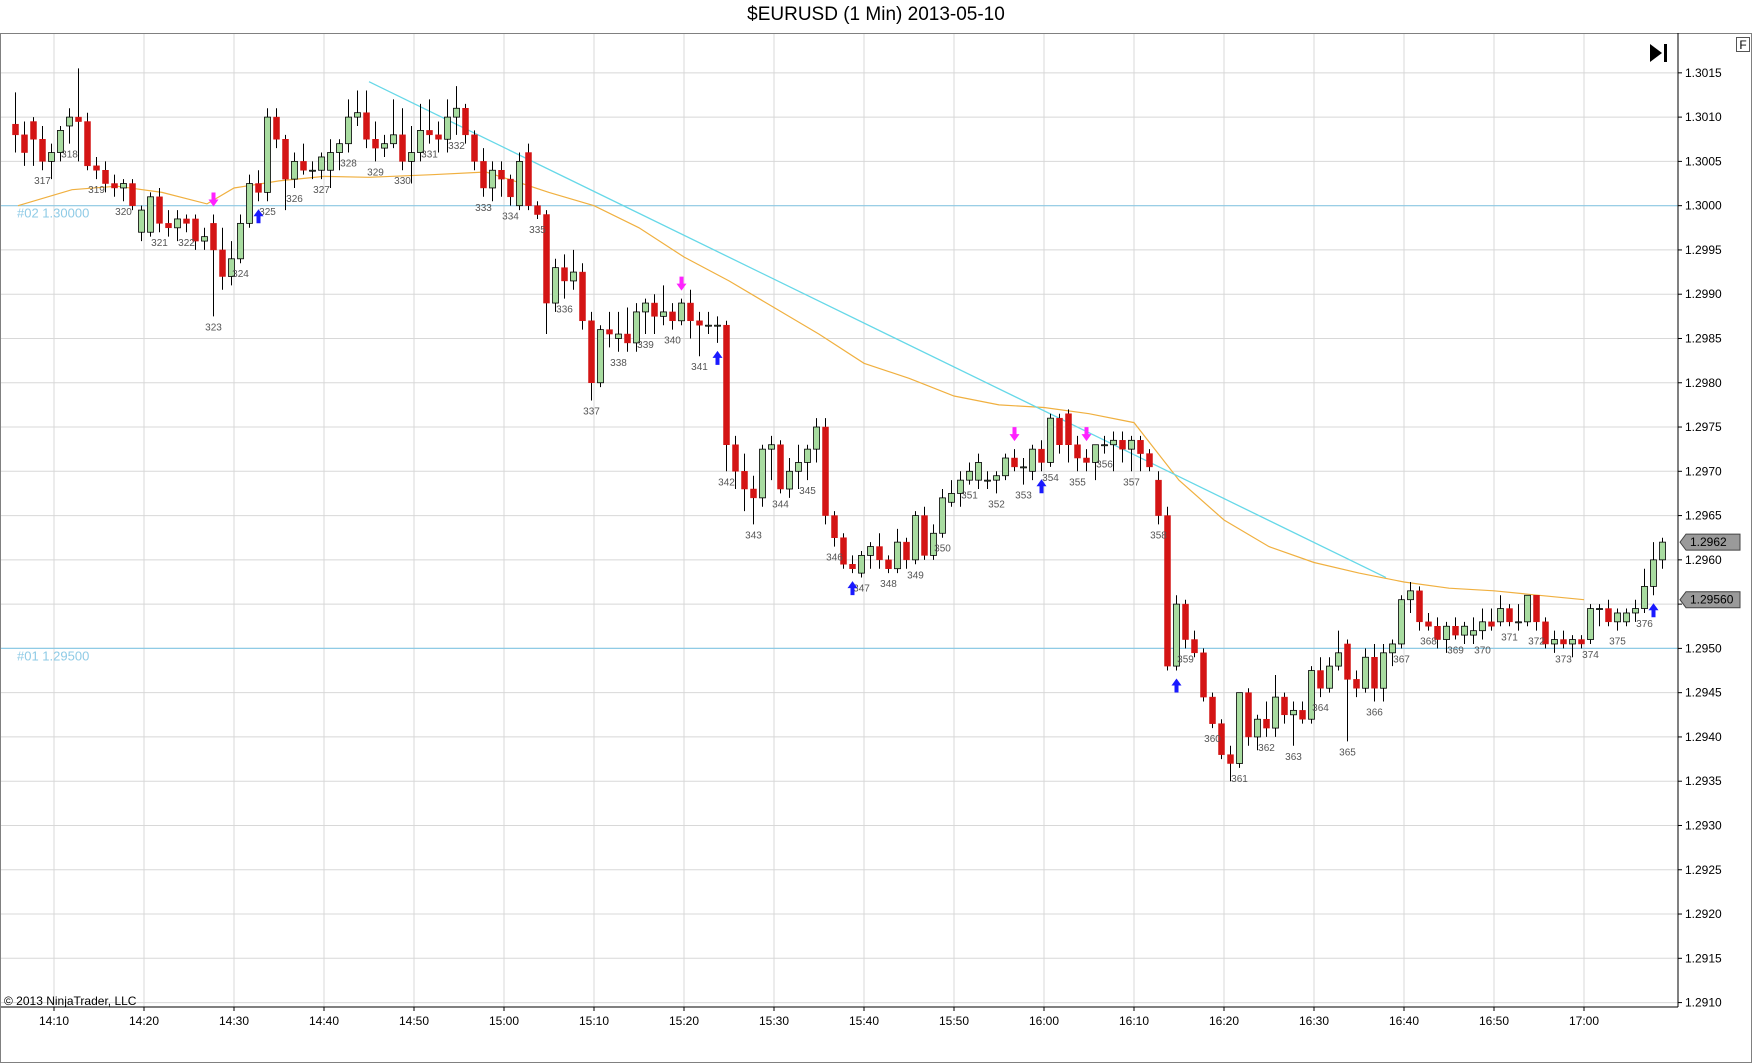 This screenshot has width=1752, height=1064. I want to click on x-tick-label: 14:10, so click(54, 1021).